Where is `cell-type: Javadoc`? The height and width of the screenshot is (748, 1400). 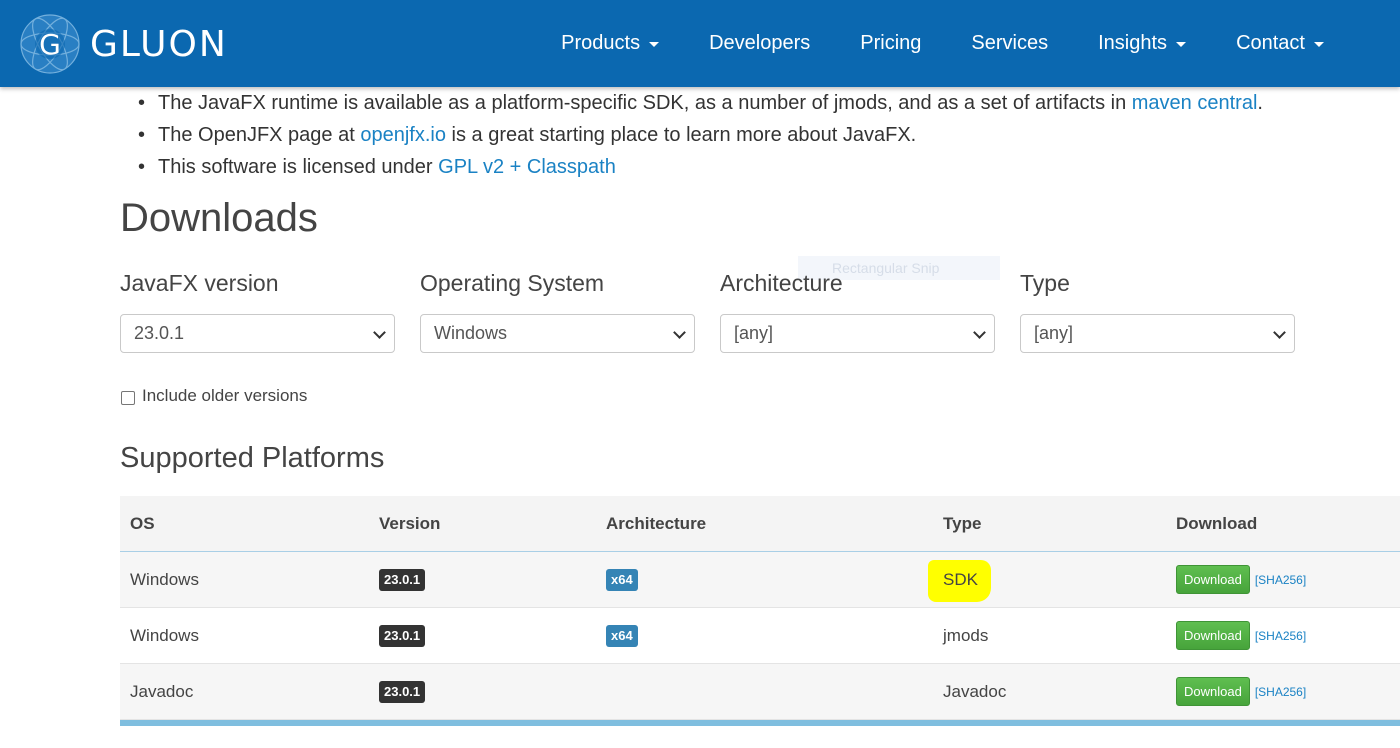 cell-type: Javadoc is located at coordinates (975, 691).